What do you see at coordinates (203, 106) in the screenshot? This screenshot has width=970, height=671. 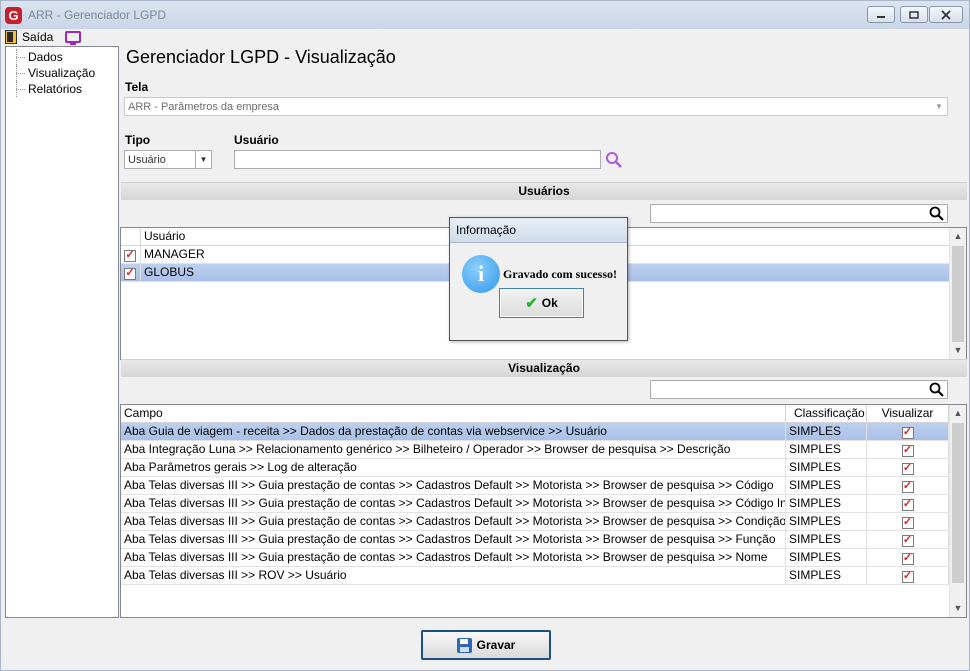 I see `tela-select-value: ARR - Parâmetros da empresa` at bounding box center [203, 106].